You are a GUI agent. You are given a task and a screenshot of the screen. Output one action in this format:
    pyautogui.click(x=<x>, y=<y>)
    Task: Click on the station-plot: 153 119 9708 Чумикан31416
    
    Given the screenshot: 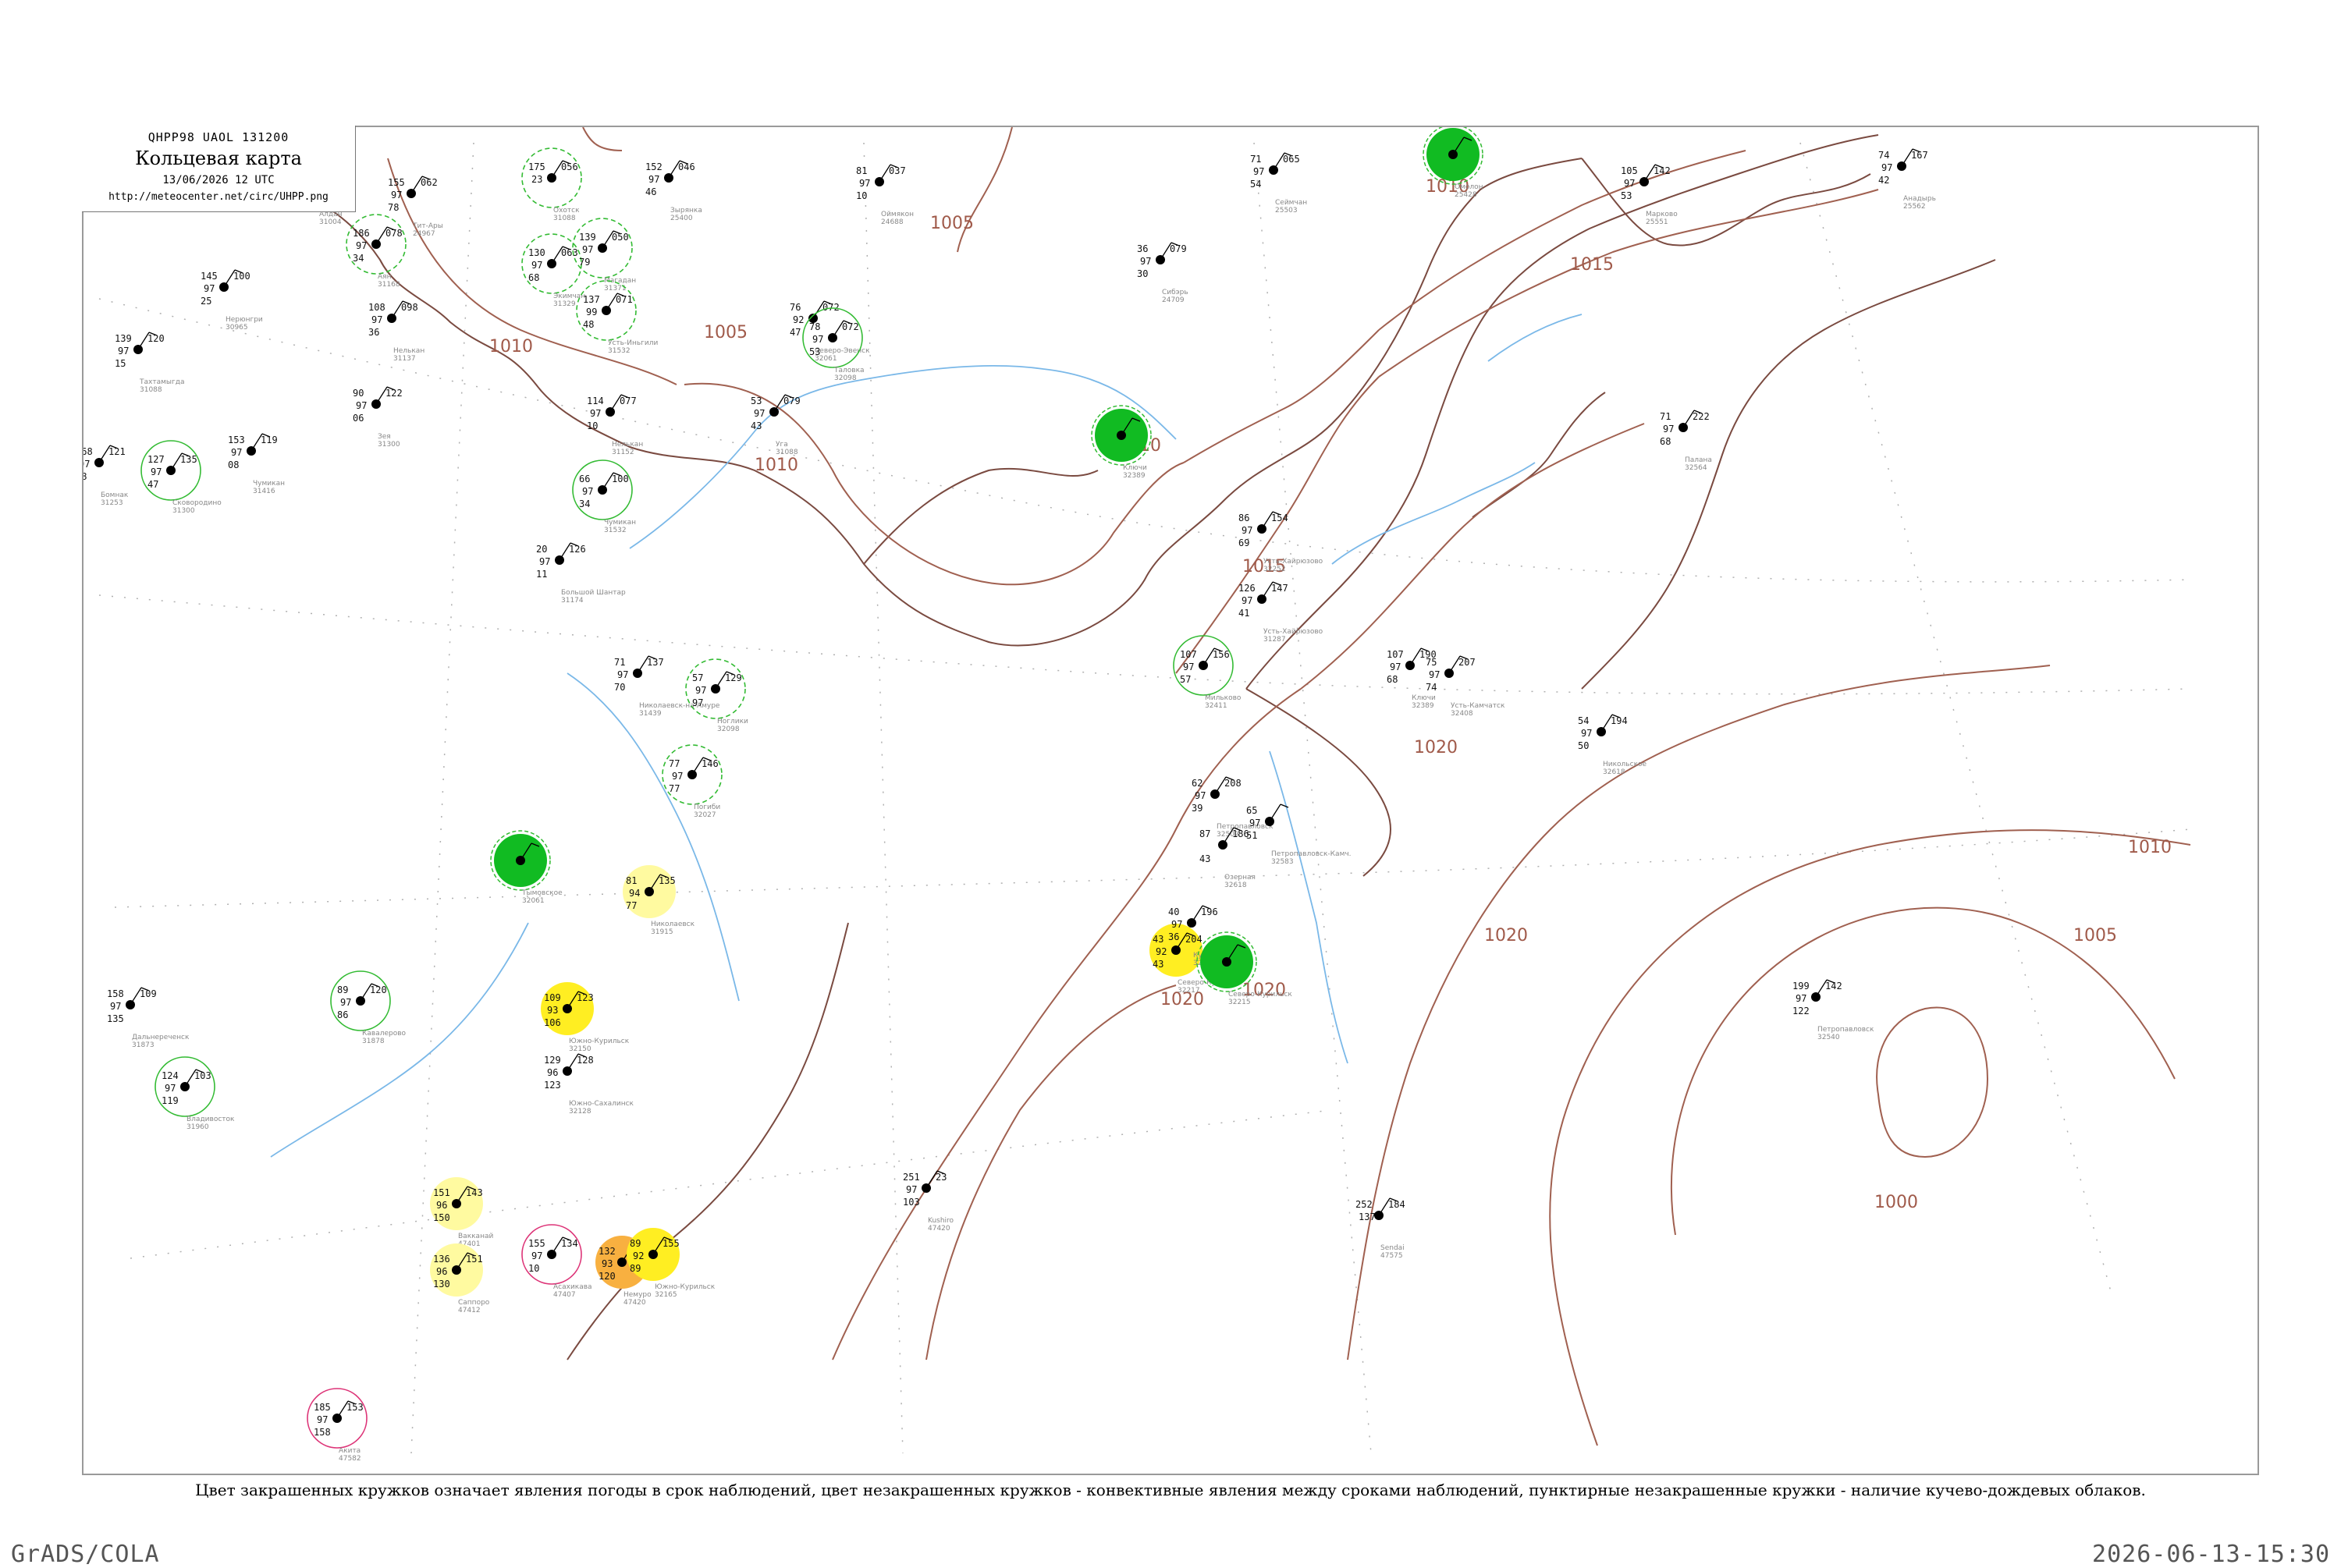 What is the action you would take?
    pyautogui.click(x=256, y=464)
    